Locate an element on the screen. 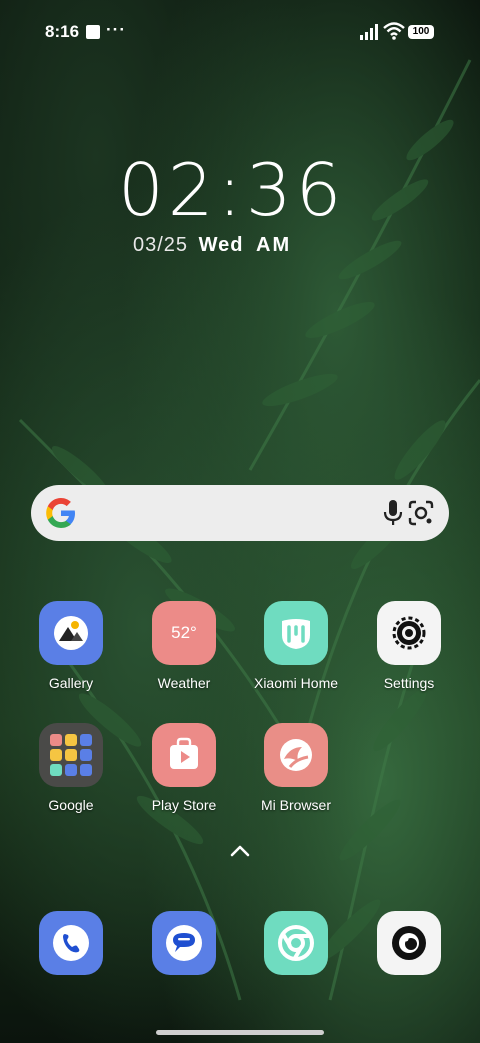 The height and width of the screenshot is (1043, 480). app-settings: Settings is located at coordinates (409, 646).